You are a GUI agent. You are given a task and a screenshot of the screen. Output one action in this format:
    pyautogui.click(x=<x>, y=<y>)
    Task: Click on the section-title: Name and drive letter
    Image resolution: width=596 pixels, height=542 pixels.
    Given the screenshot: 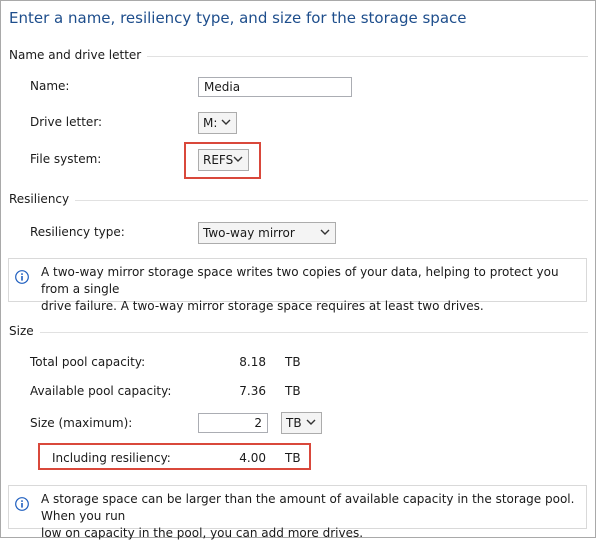 What is the action you would take?
    pyautogui.click(x=78, y=55)
    